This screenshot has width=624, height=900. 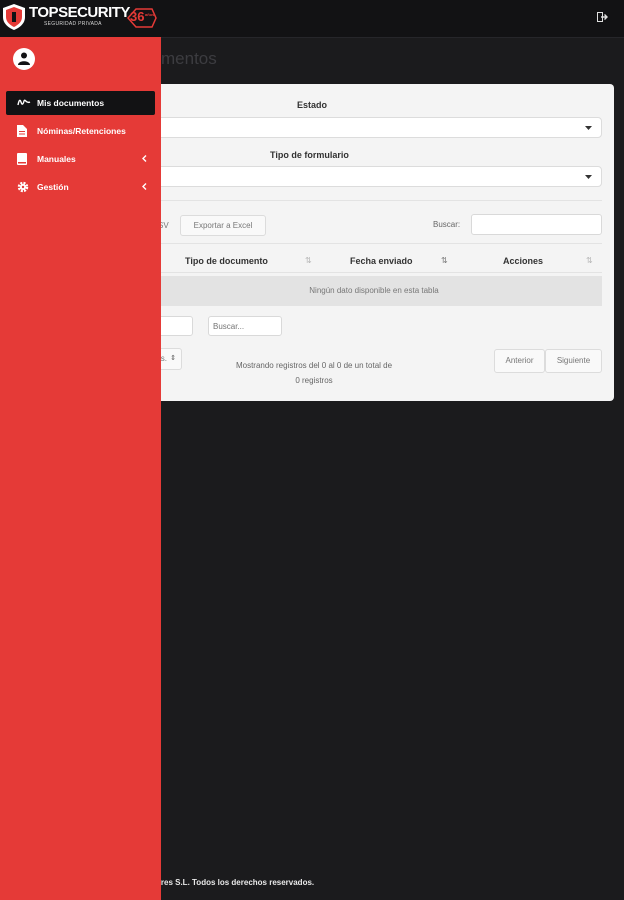 What do you see at coordinates (22, 131) in the screenshot?
I see `file-icon` at bounding box center [22, 131].